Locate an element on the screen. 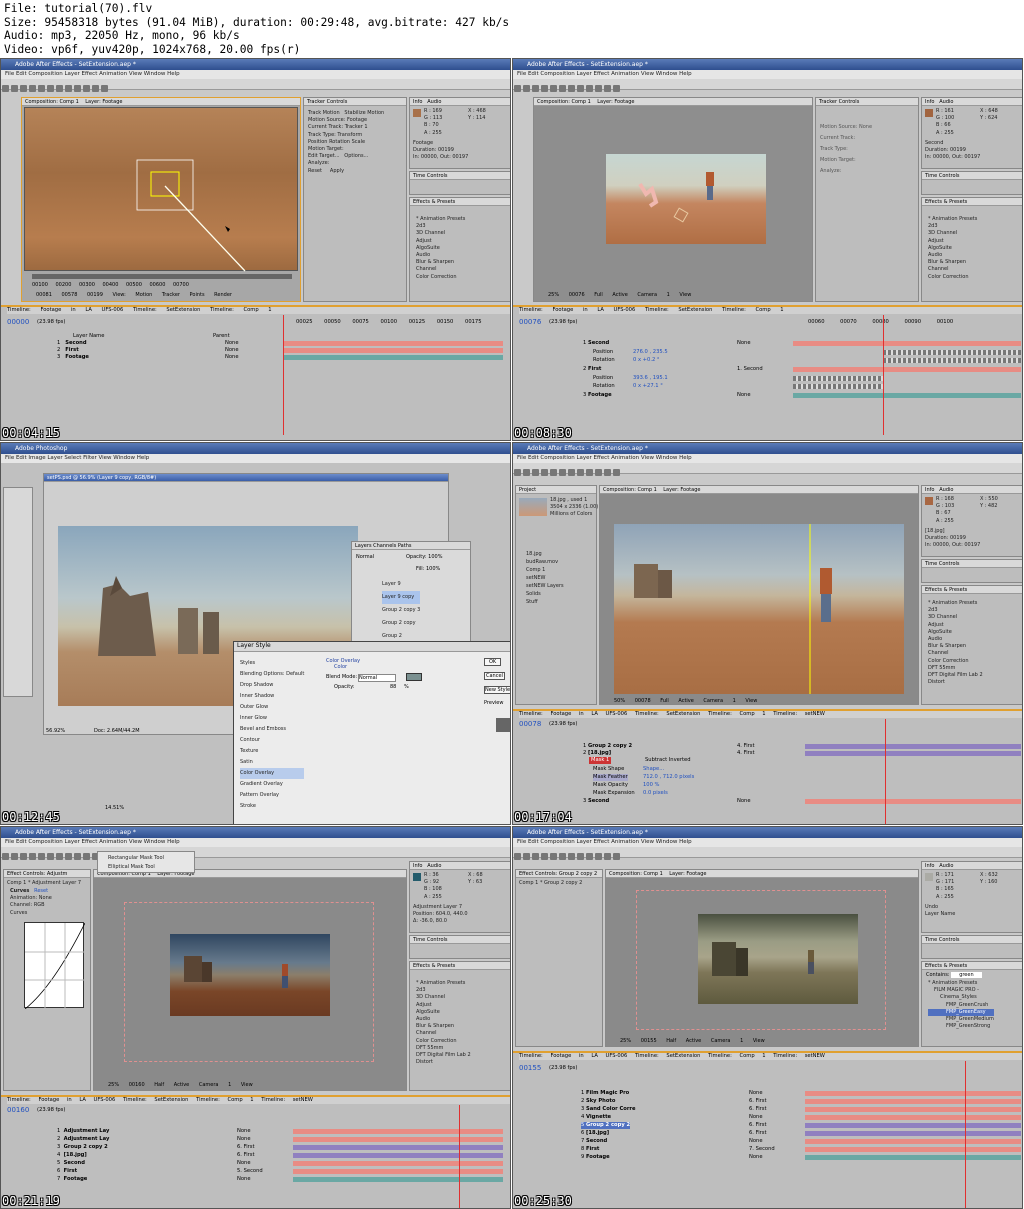 This screenshot has height=1209, width=1024. opacity-field: 100% is located at coordinates (435, 557).